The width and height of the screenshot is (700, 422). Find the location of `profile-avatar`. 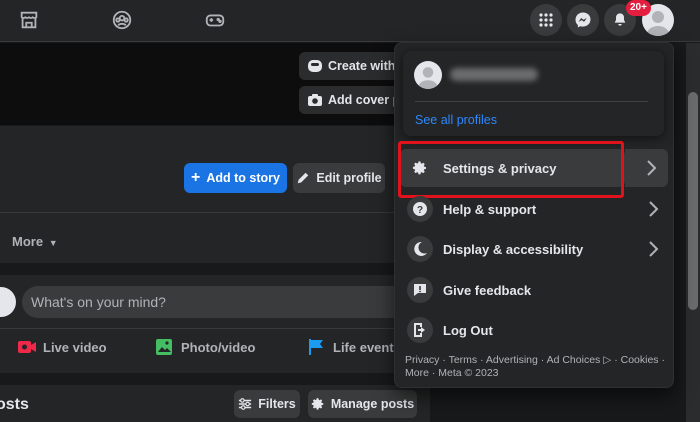

profile-avatar is located at coordinates (428, 75).